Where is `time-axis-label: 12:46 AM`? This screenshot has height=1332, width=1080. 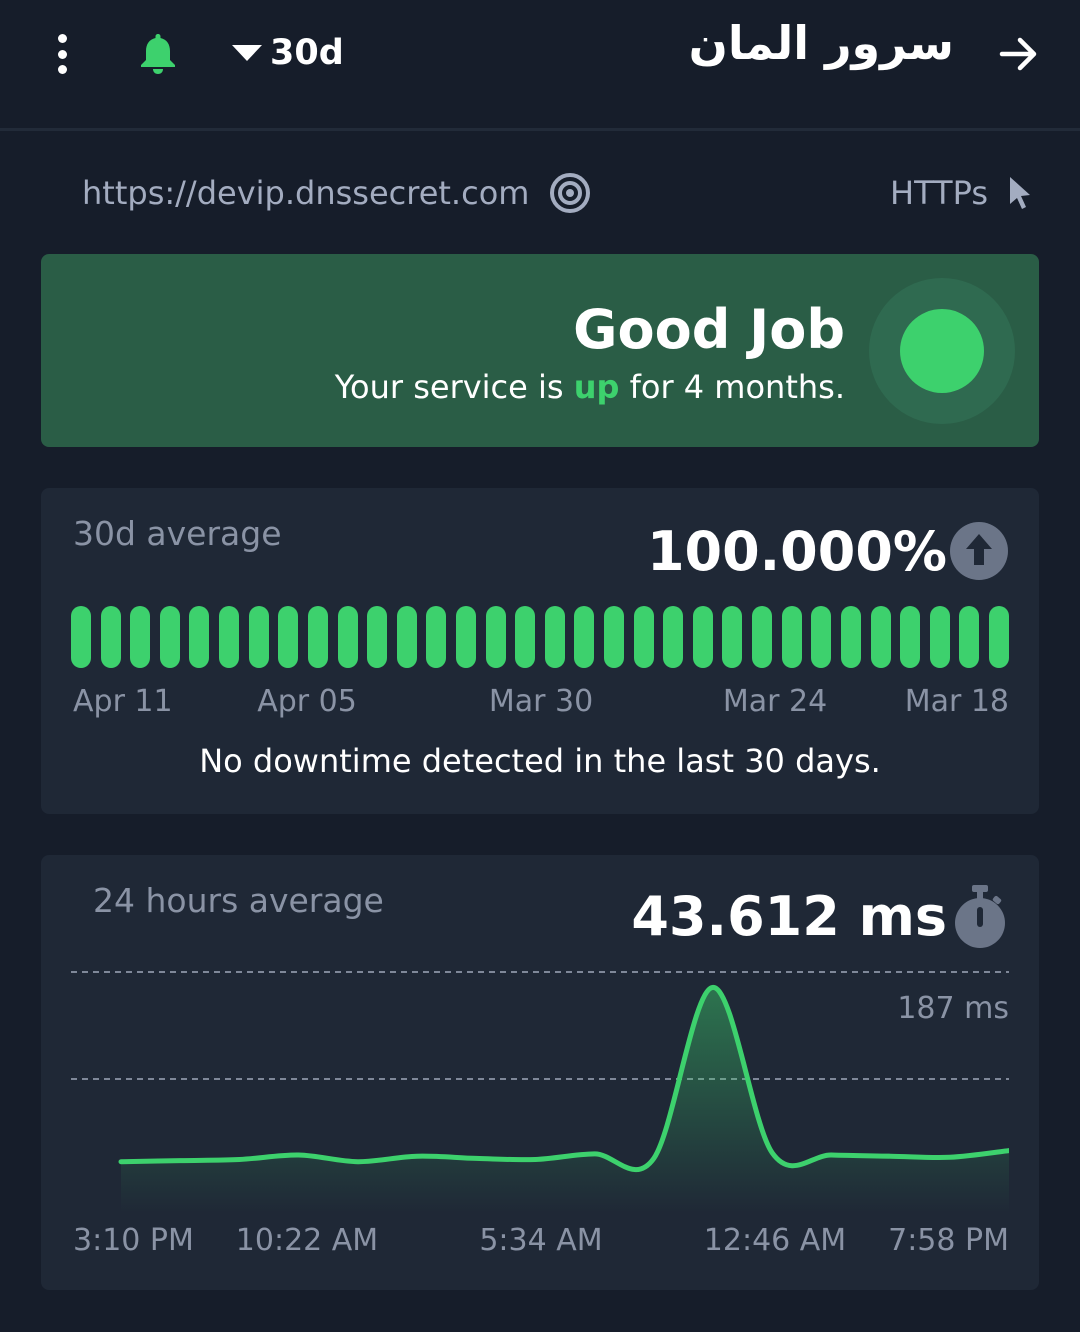 time-axis-label: 12:46 AM is located at coordinates (775, 1240).